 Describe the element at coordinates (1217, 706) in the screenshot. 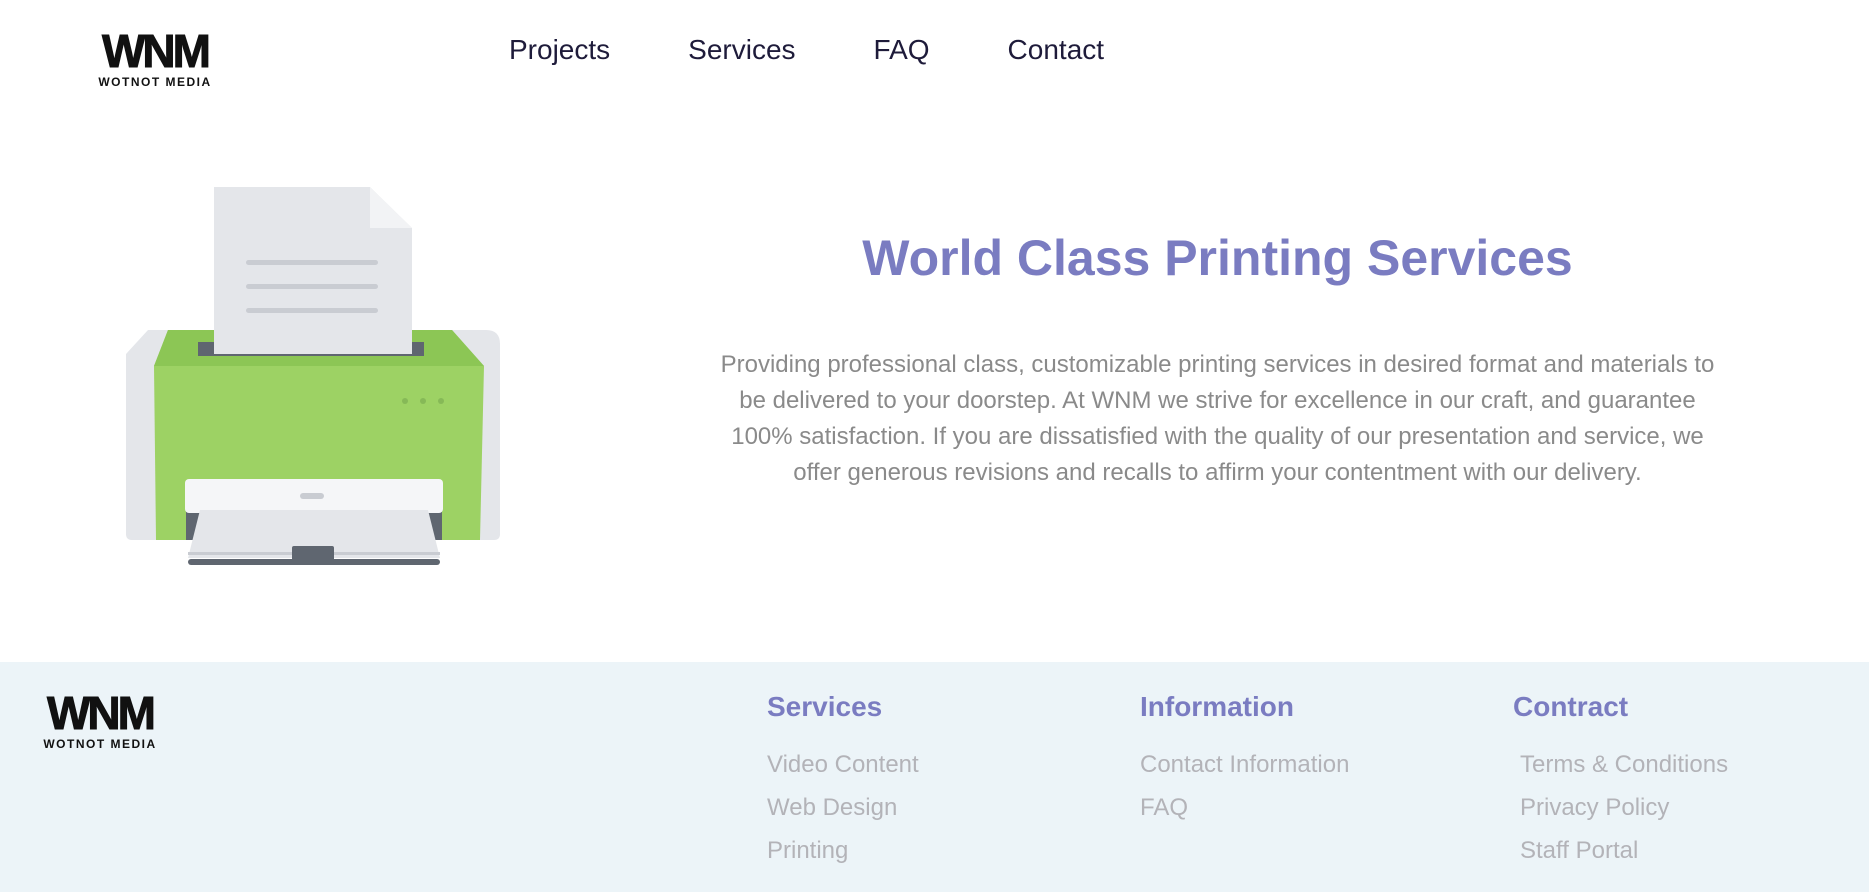

I see `footer-heading-information: Information` at that location.